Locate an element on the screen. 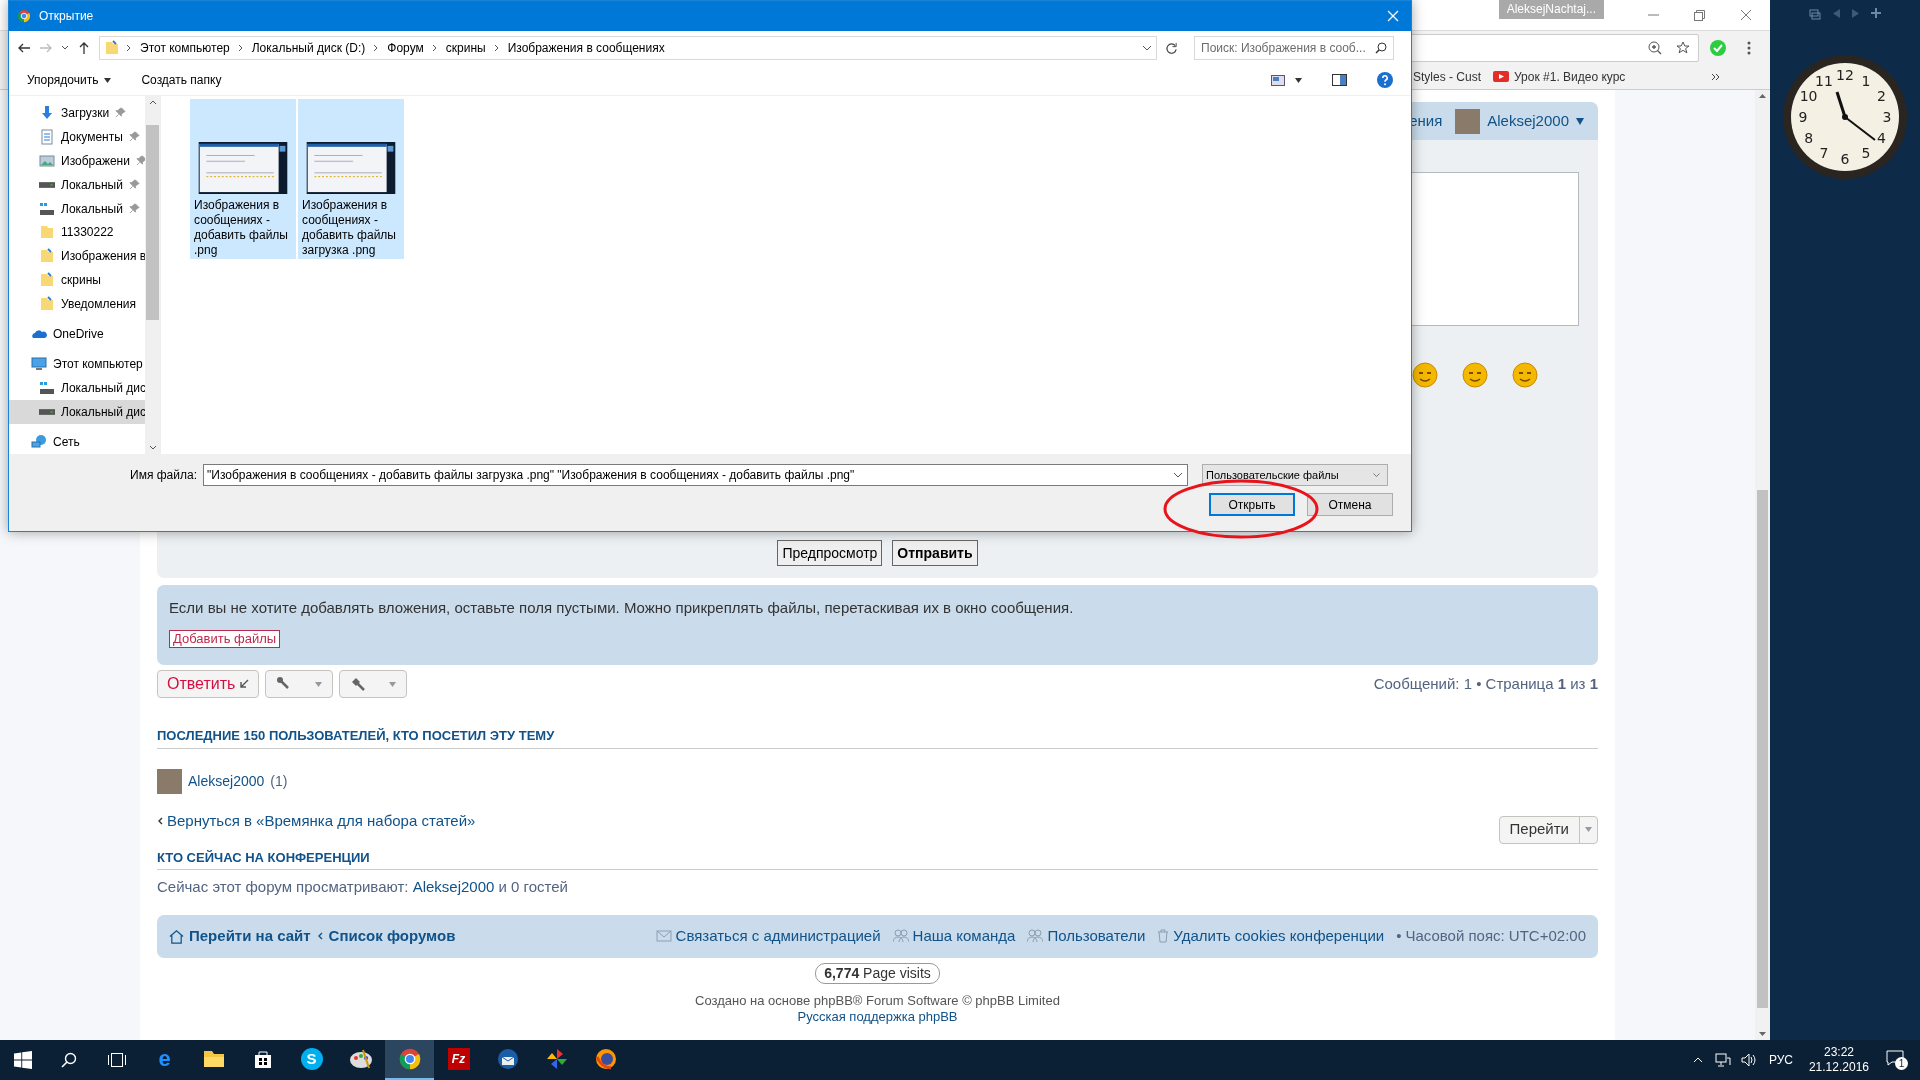  bookmark-item: Styles - Cust is located at coordinates (1447, 76).